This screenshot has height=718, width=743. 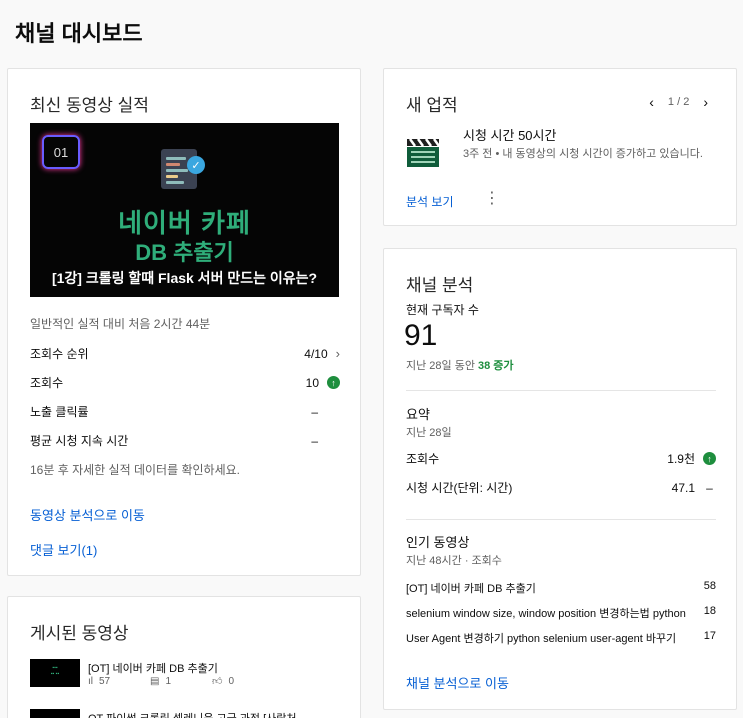 I want to click on metric-label: 조회수 순위, so click(x=59, y=354).